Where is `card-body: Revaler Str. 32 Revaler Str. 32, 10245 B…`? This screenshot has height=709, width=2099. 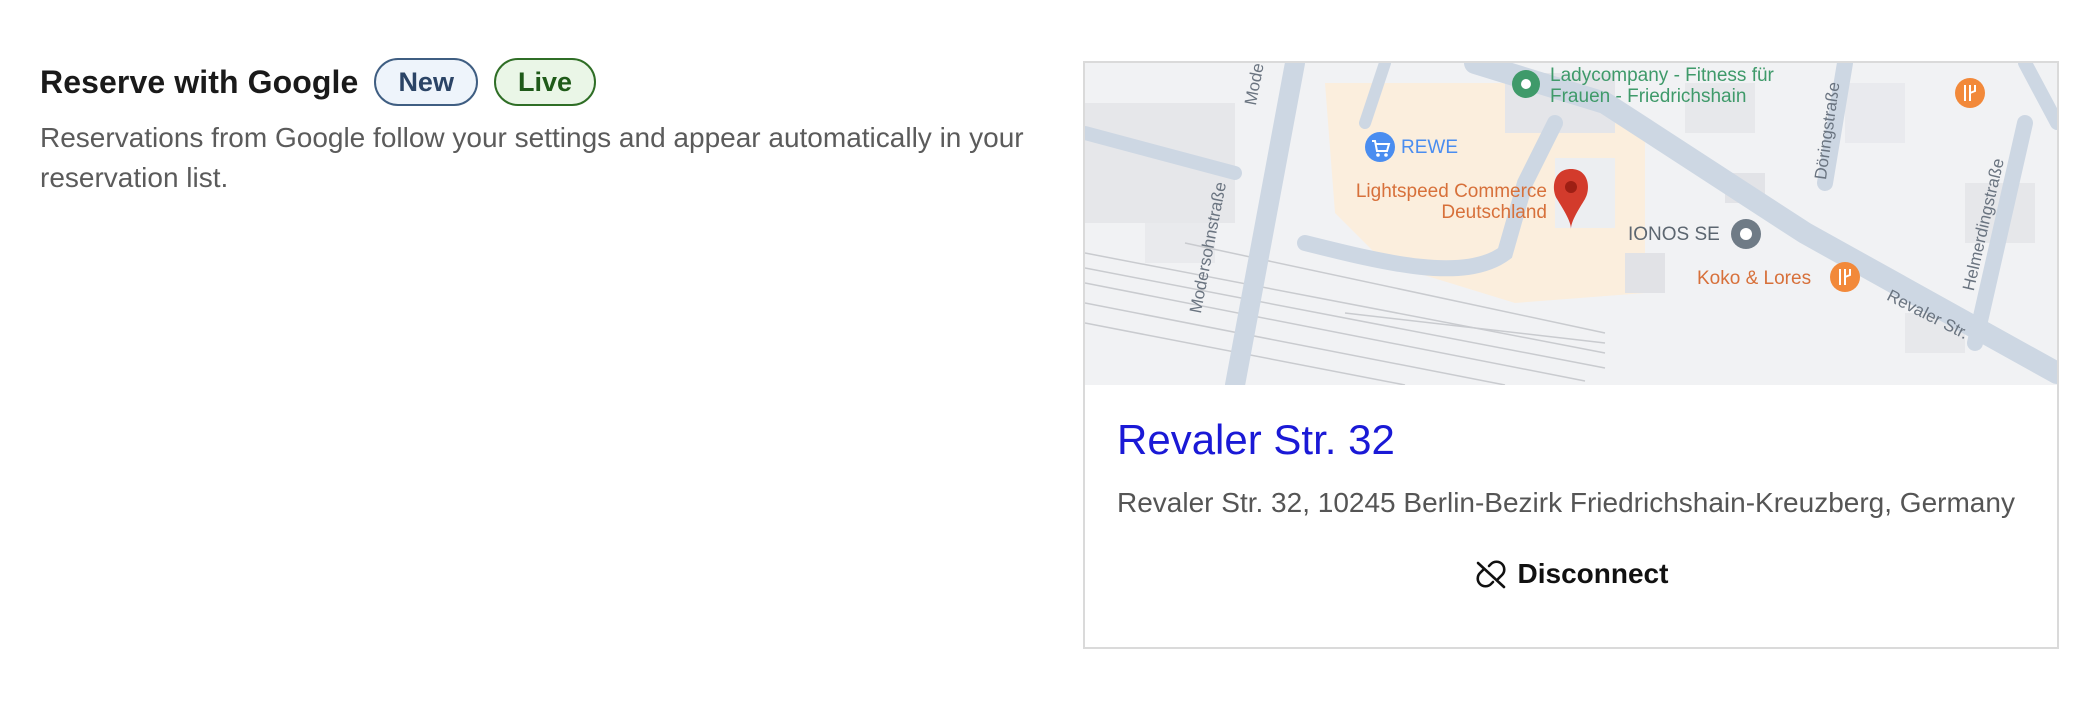
card-body: Revaler Str. 32 Revaler Str. 32, 10245 B… is located at coordinates (1571, 488).